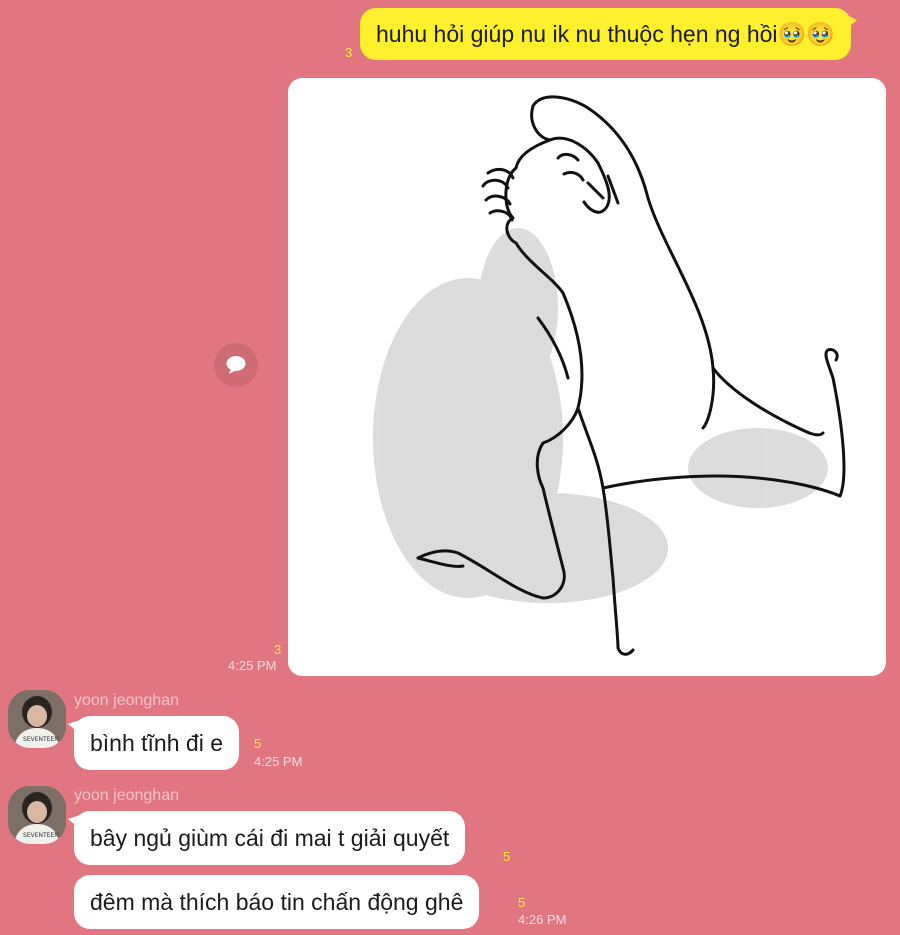  I want to click on incoming-message-bubble: bình tĩnh đi e, so click(153, 743).